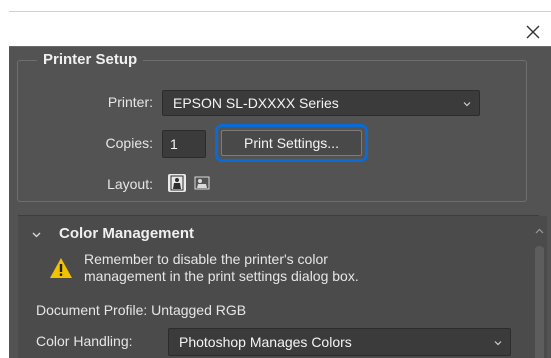  Describe the element at coordinates (539, 302) in the screenshot. I see `scrollbar-thumb` at that location.